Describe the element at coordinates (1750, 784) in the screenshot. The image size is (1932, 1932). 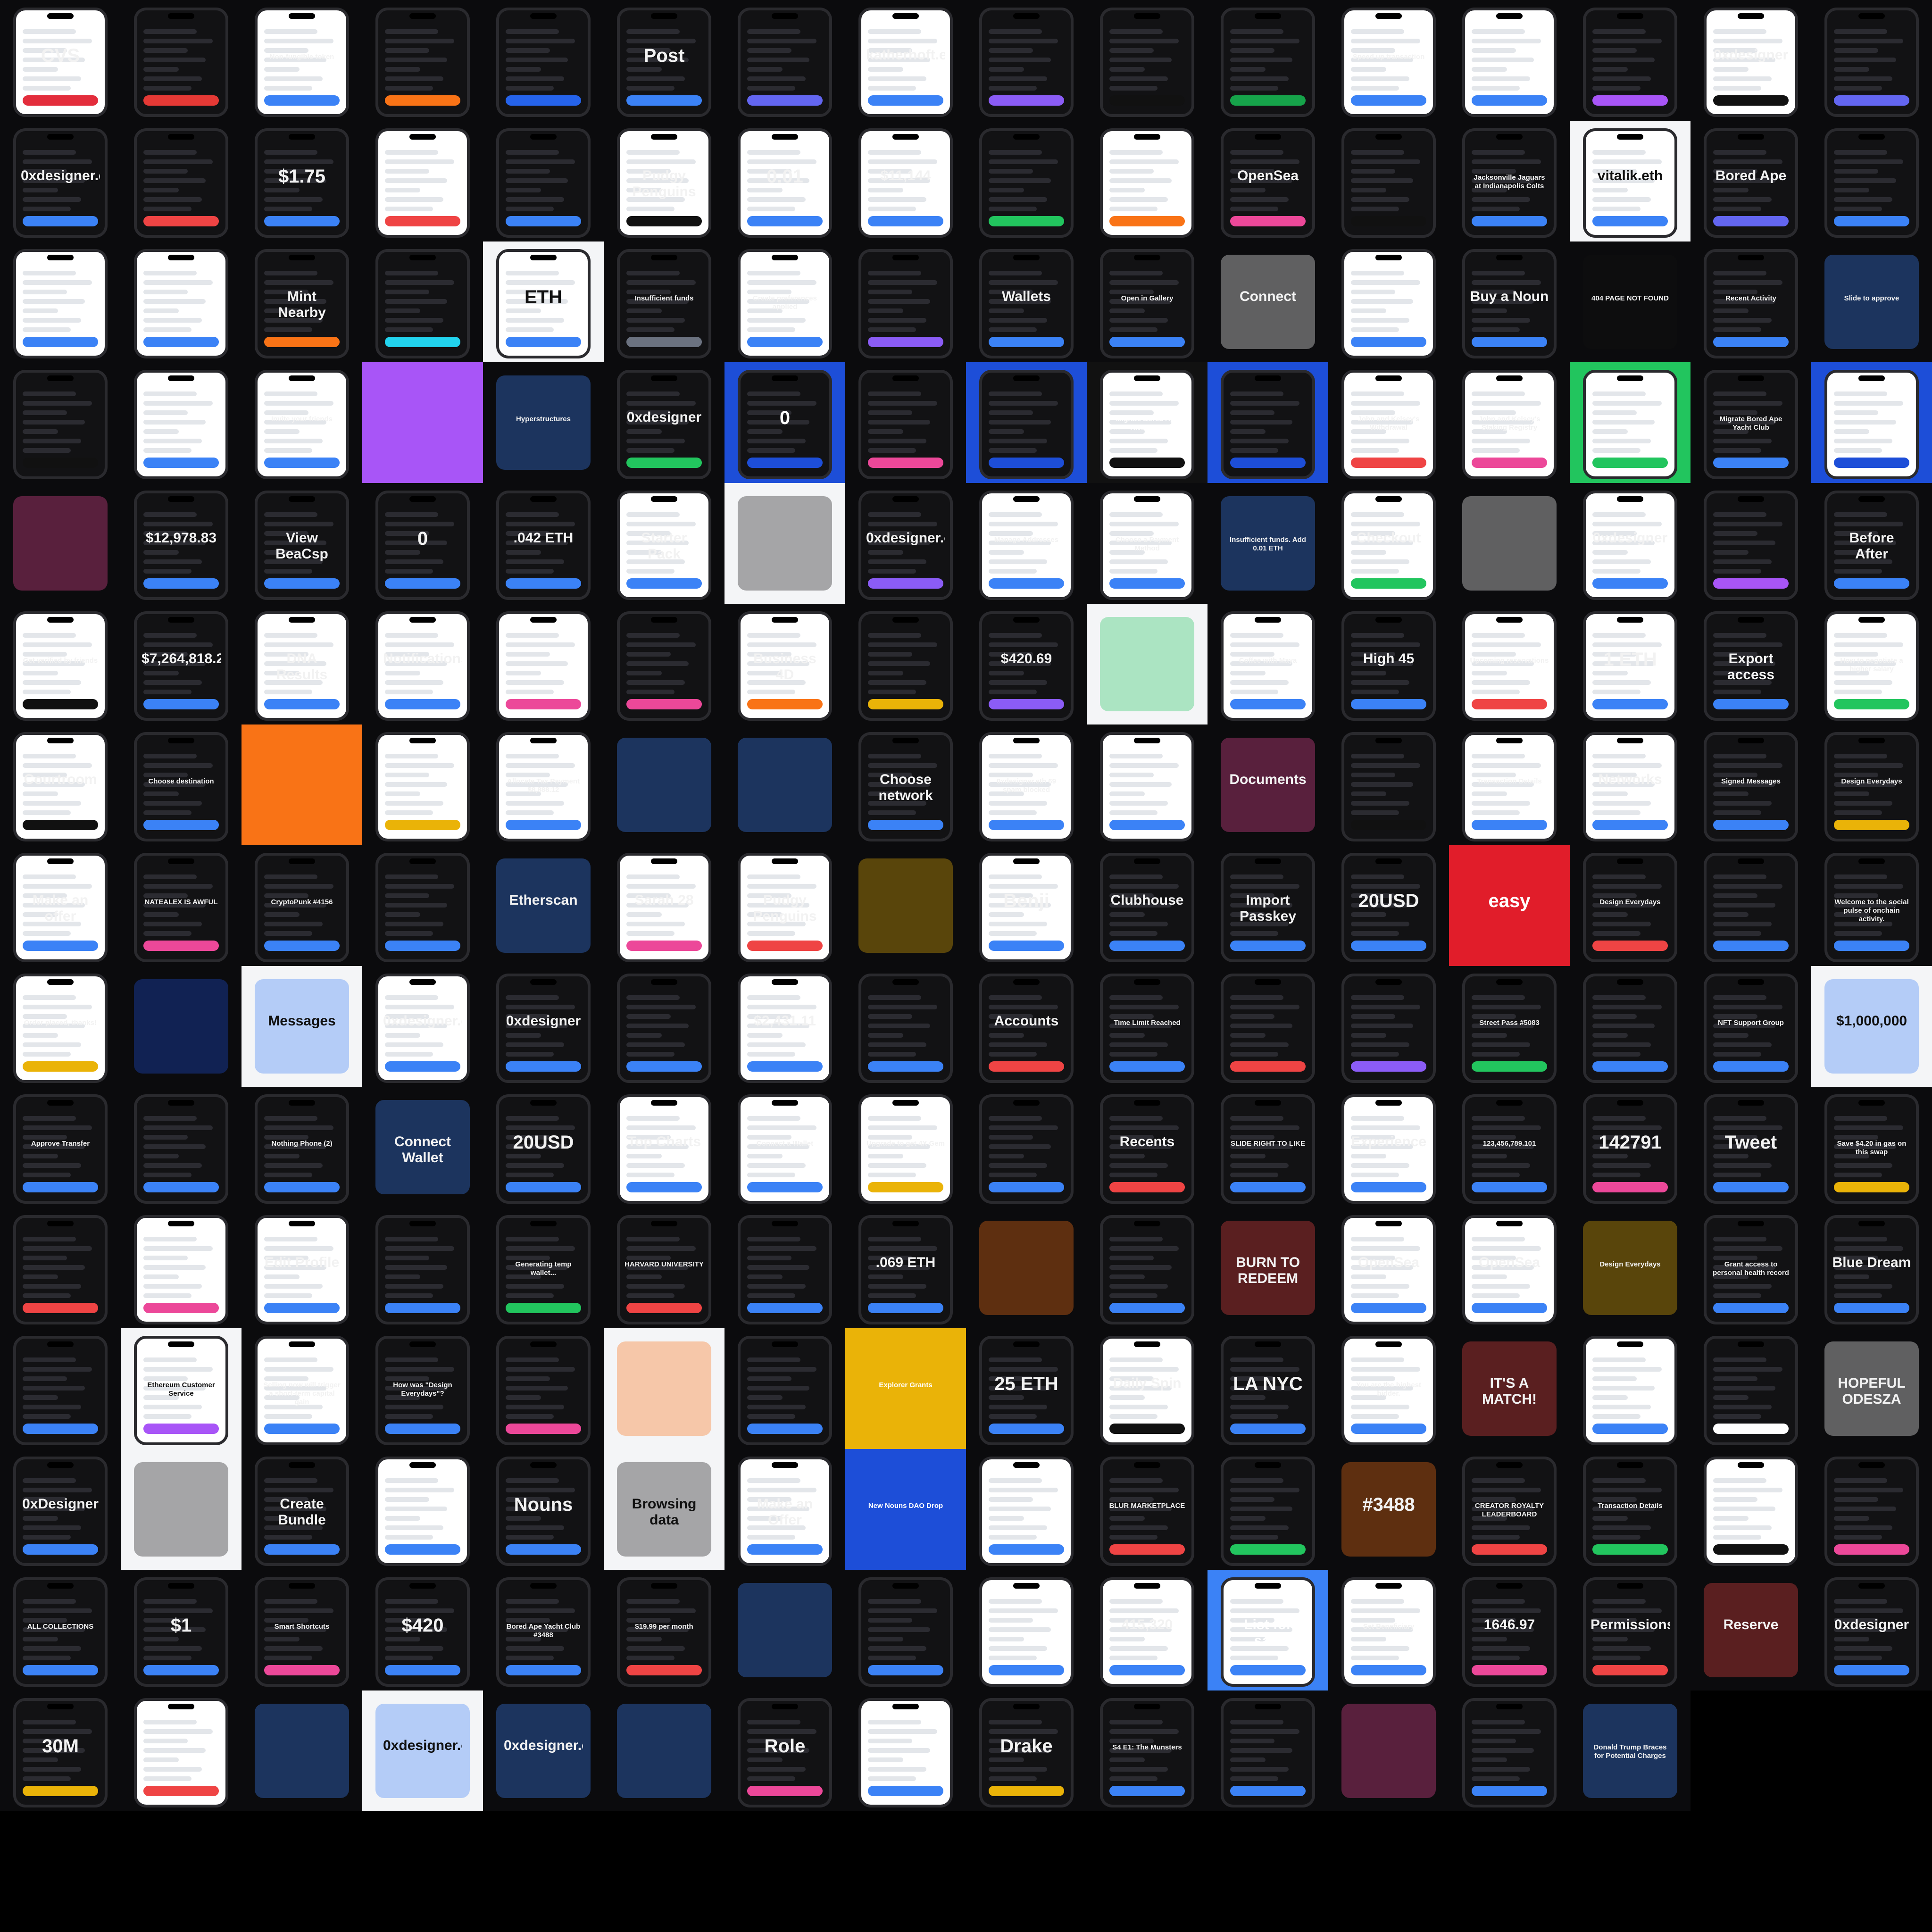
I see `screenshot-thumbnail: Signed Messages` at that location.